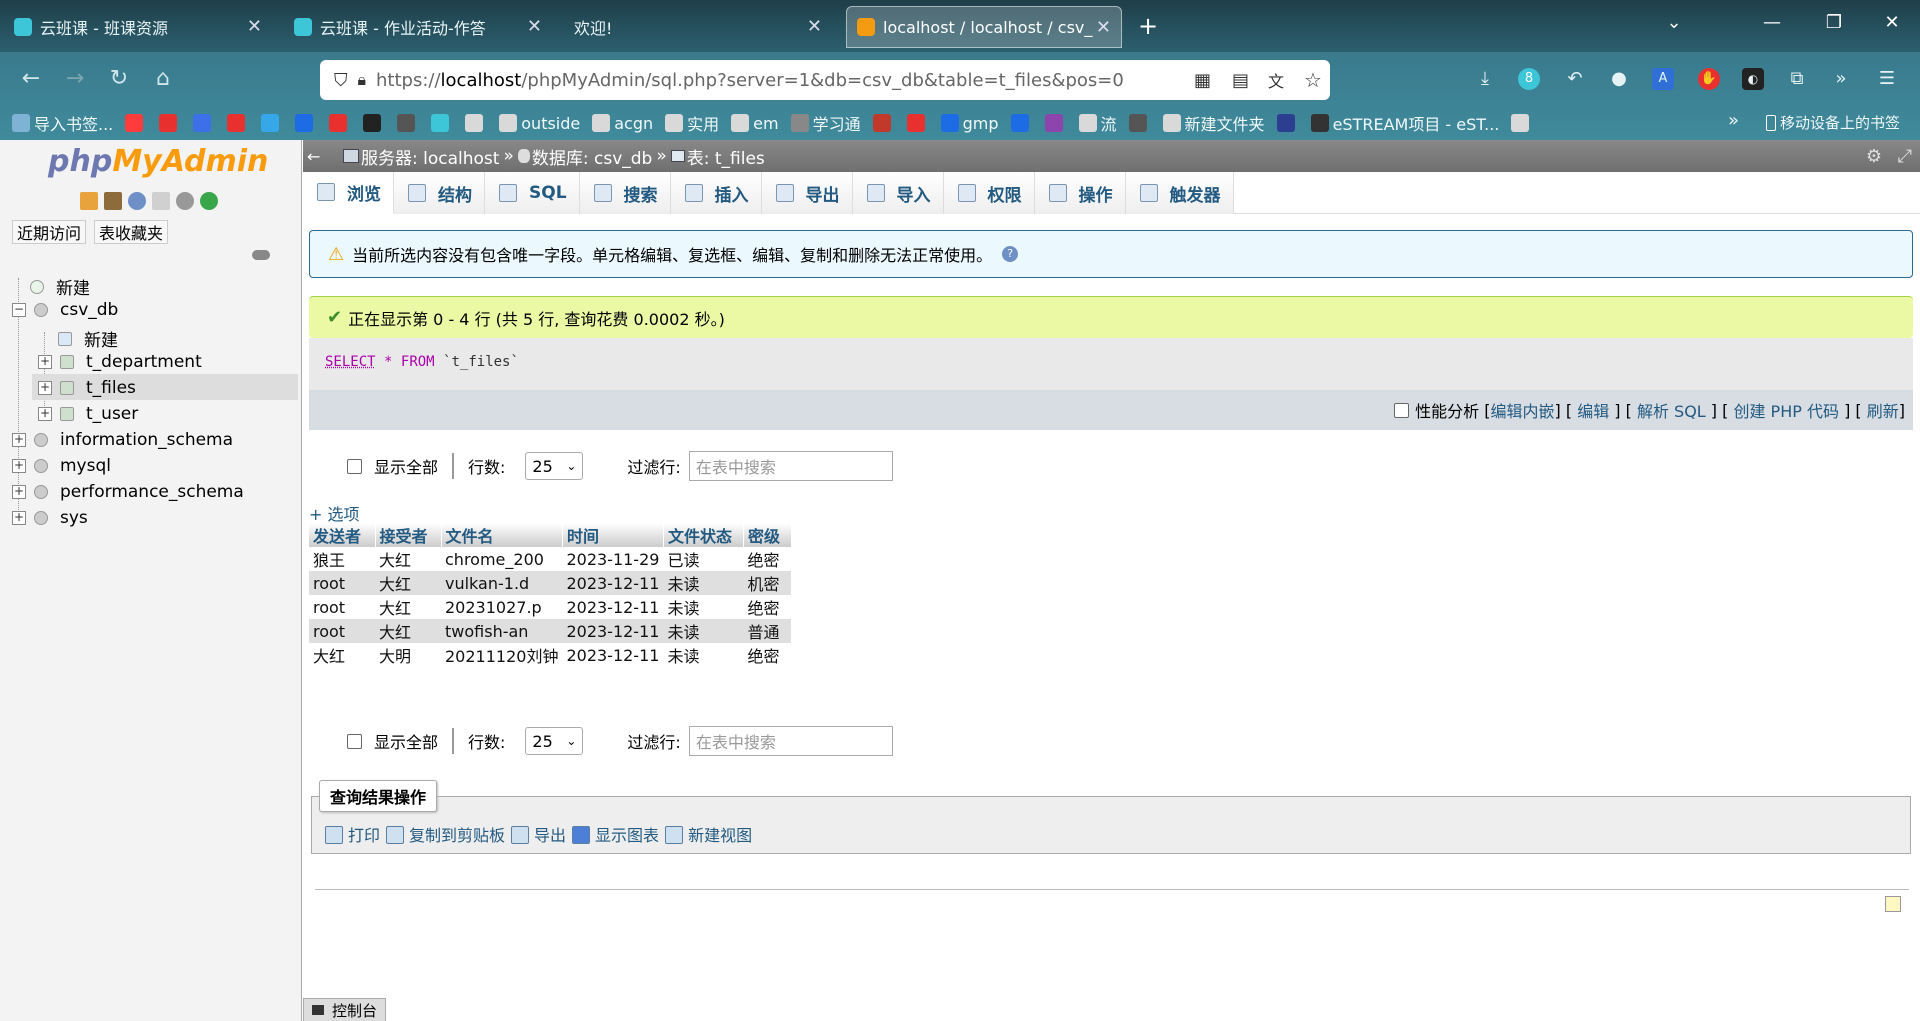 The image size is (1920, 1021). I want to click on fullscreen-icon: ⤢, so click(1905, 156).